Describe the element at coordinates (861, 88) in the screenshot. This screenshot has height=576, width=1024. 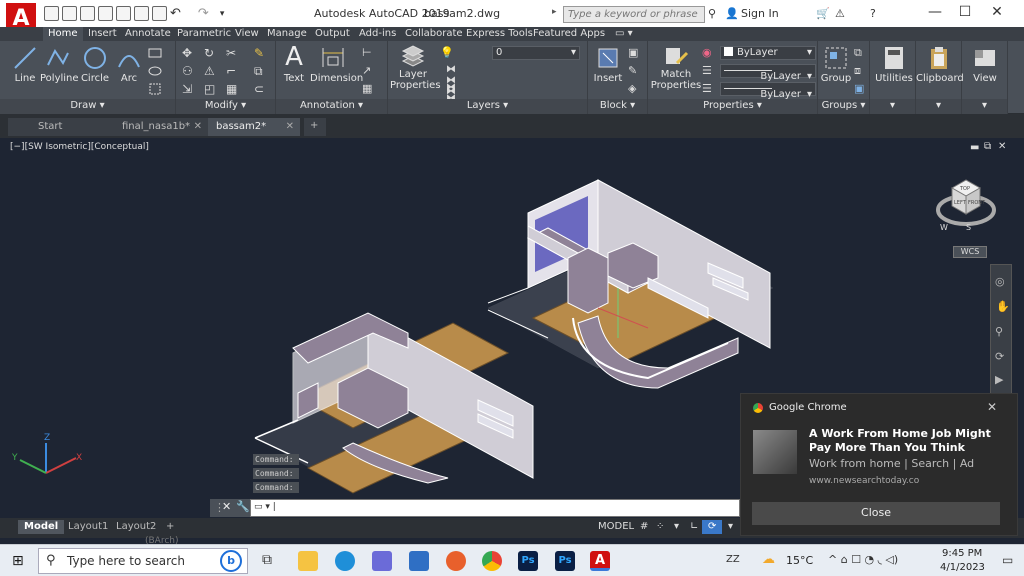
I see `group-select-icon: ▣` at that location.